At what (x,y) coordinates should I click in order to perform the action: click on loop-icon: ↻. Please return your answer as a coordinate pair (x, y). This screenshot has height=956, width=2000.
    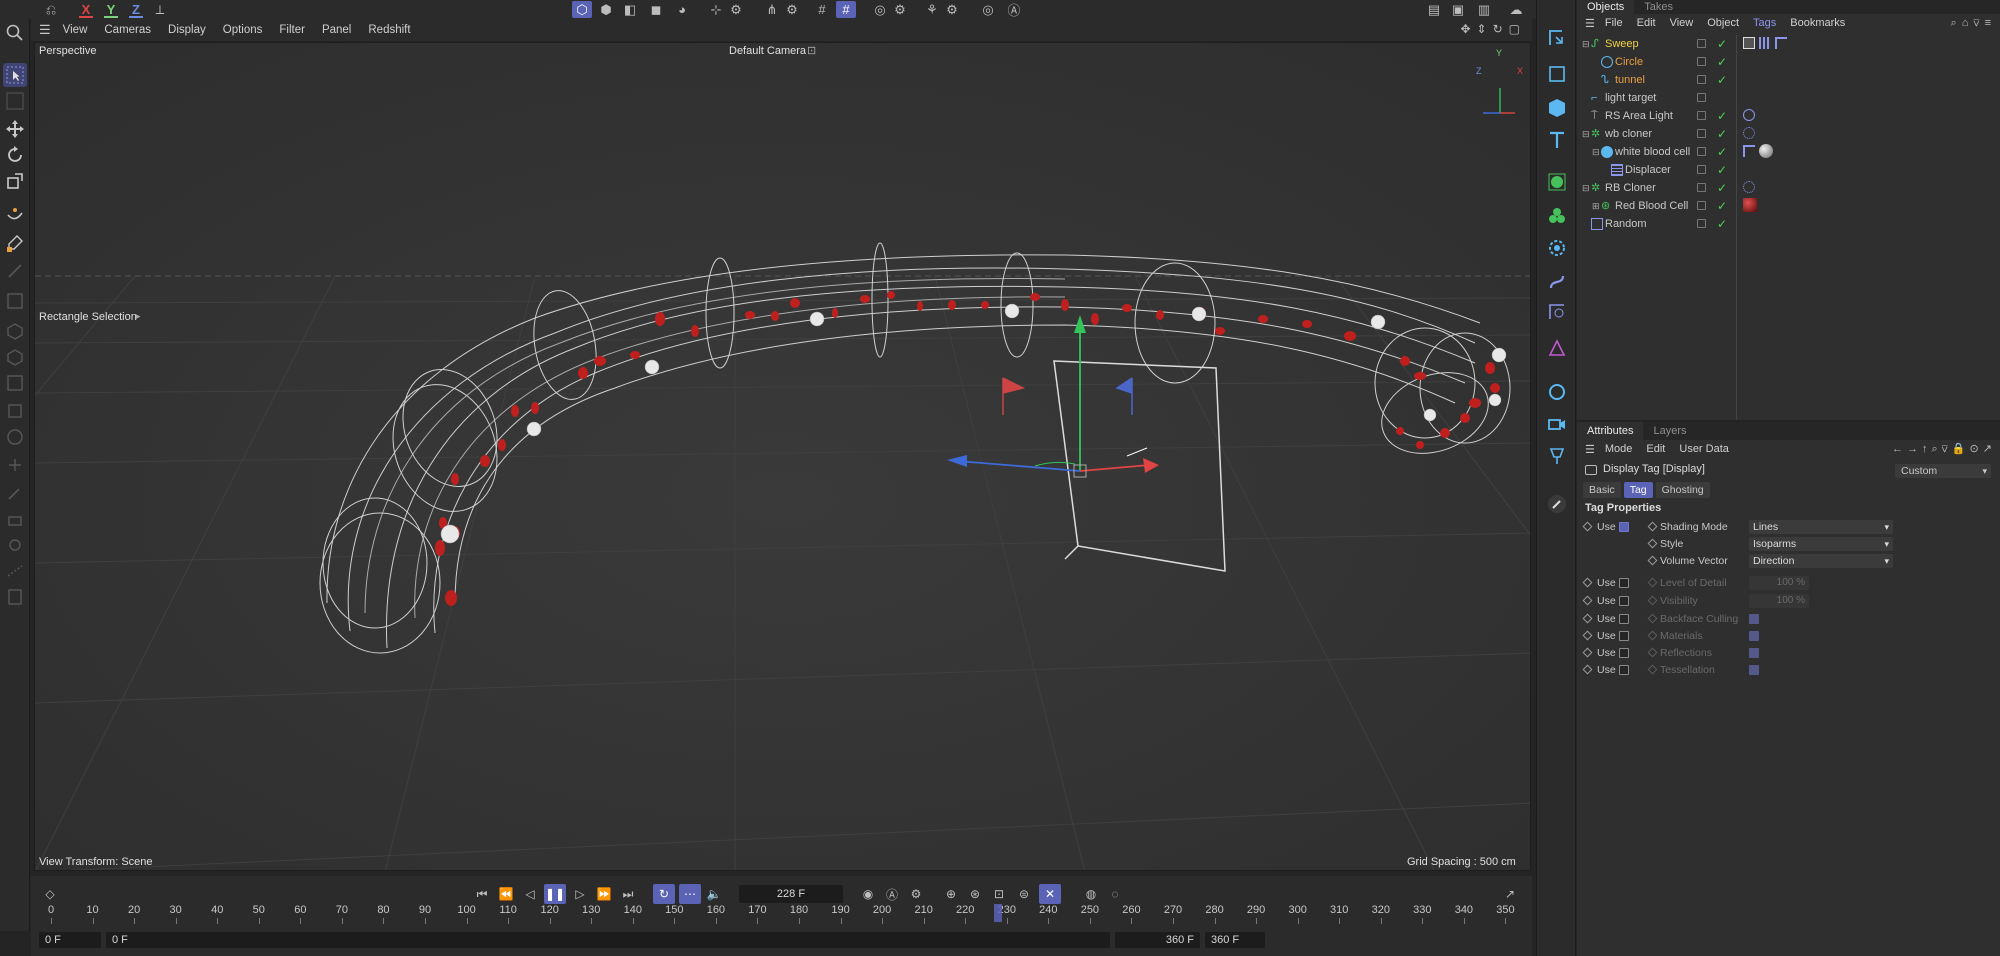
    Looking at the image, I should click on (664, 894).